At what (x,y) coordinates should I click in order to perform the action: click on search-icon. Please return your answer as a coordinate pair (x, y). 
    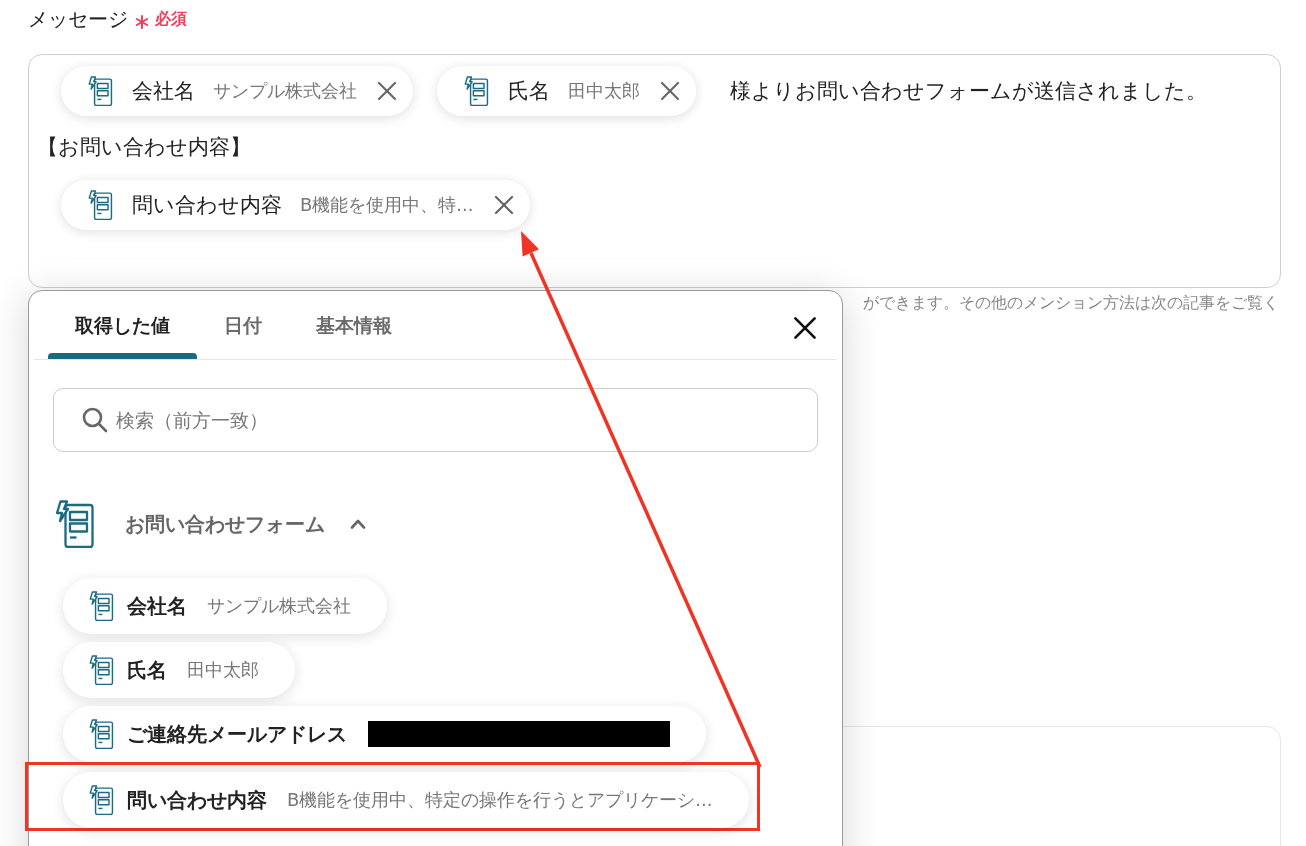
    Looking at the image, I should click on (95, 420).